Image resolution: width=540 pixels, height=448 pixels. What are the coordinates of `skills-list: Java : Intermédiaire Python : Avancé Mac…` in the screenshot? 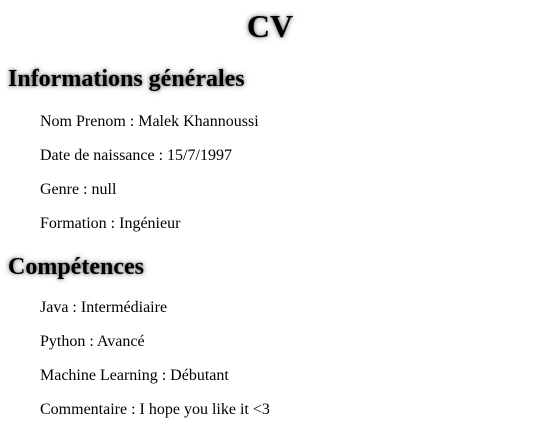 It's located at (155, 366).